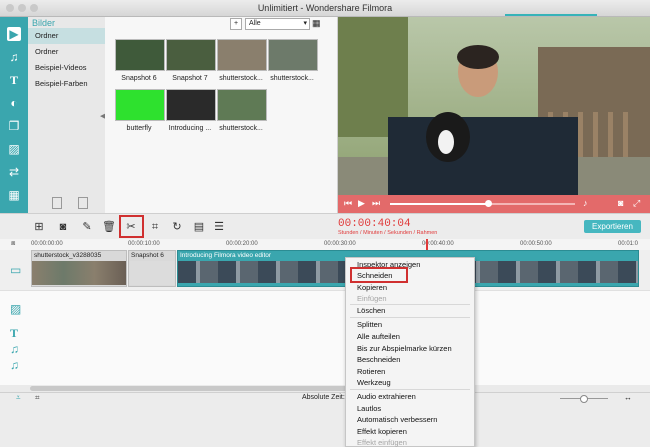 This screenshot has width=650, height=447. Describe the element at coordinates (340, 244) in the screenshot. I see `ruler-tick-label: 00:00:30:00` at that location.